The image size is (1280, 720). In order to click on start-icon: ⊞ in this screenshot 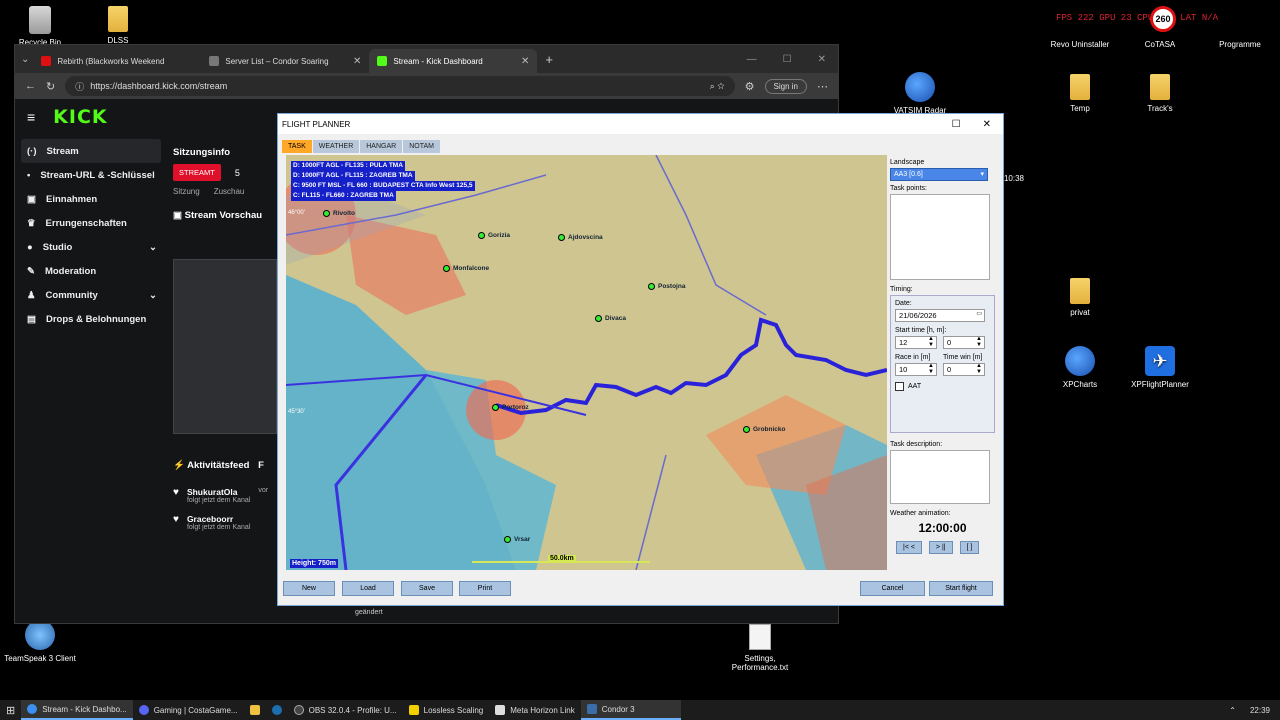, I will do `click(10, 710)`.